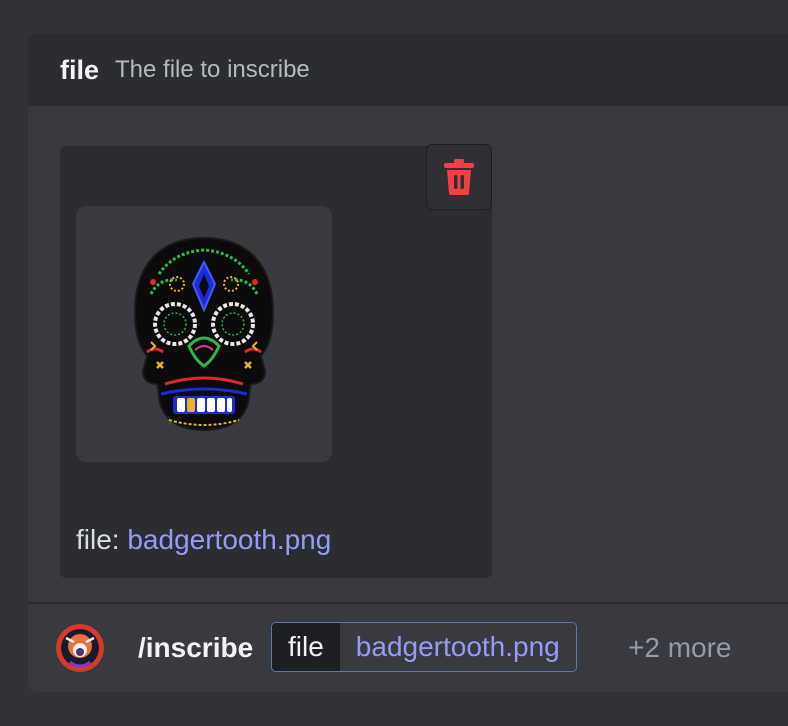 Image resolution: width=788 pixels, height=726 pixels. I want to click on trash-icon, so click(459, 177).